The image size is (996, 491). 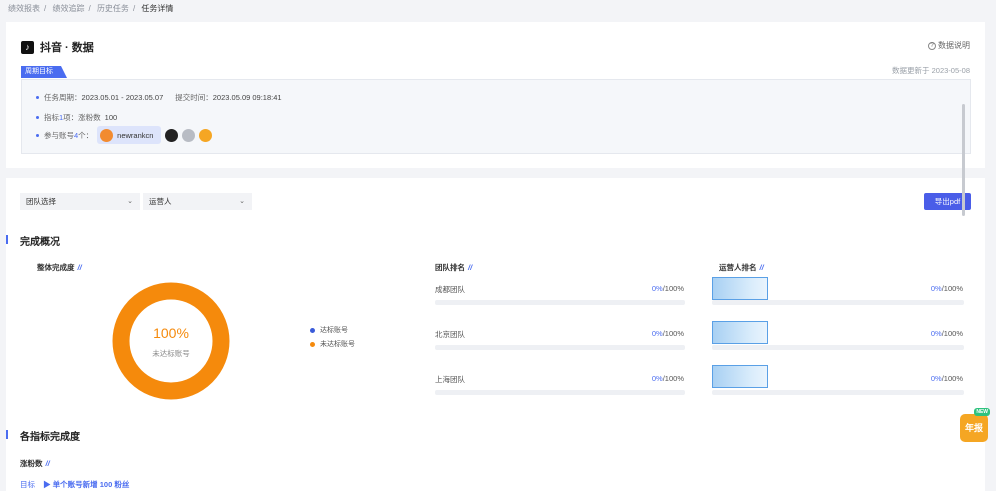 What do you see at coordinates (91, 8) in the screenshot?
I see `breadcrumb: 绩效报表 / 绩效追踪 / 历史任务 / 任务详情` at bounding box center [91, 8].